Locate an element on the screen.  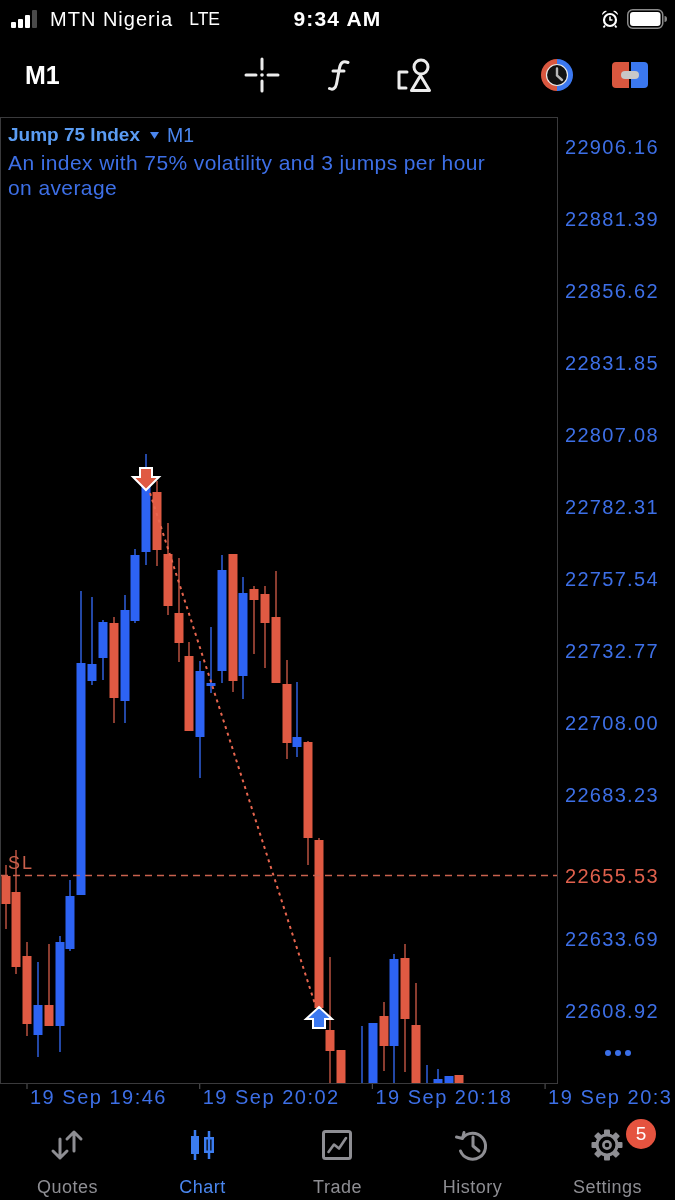
tab: Chart is located at coordinates (202, 1153).